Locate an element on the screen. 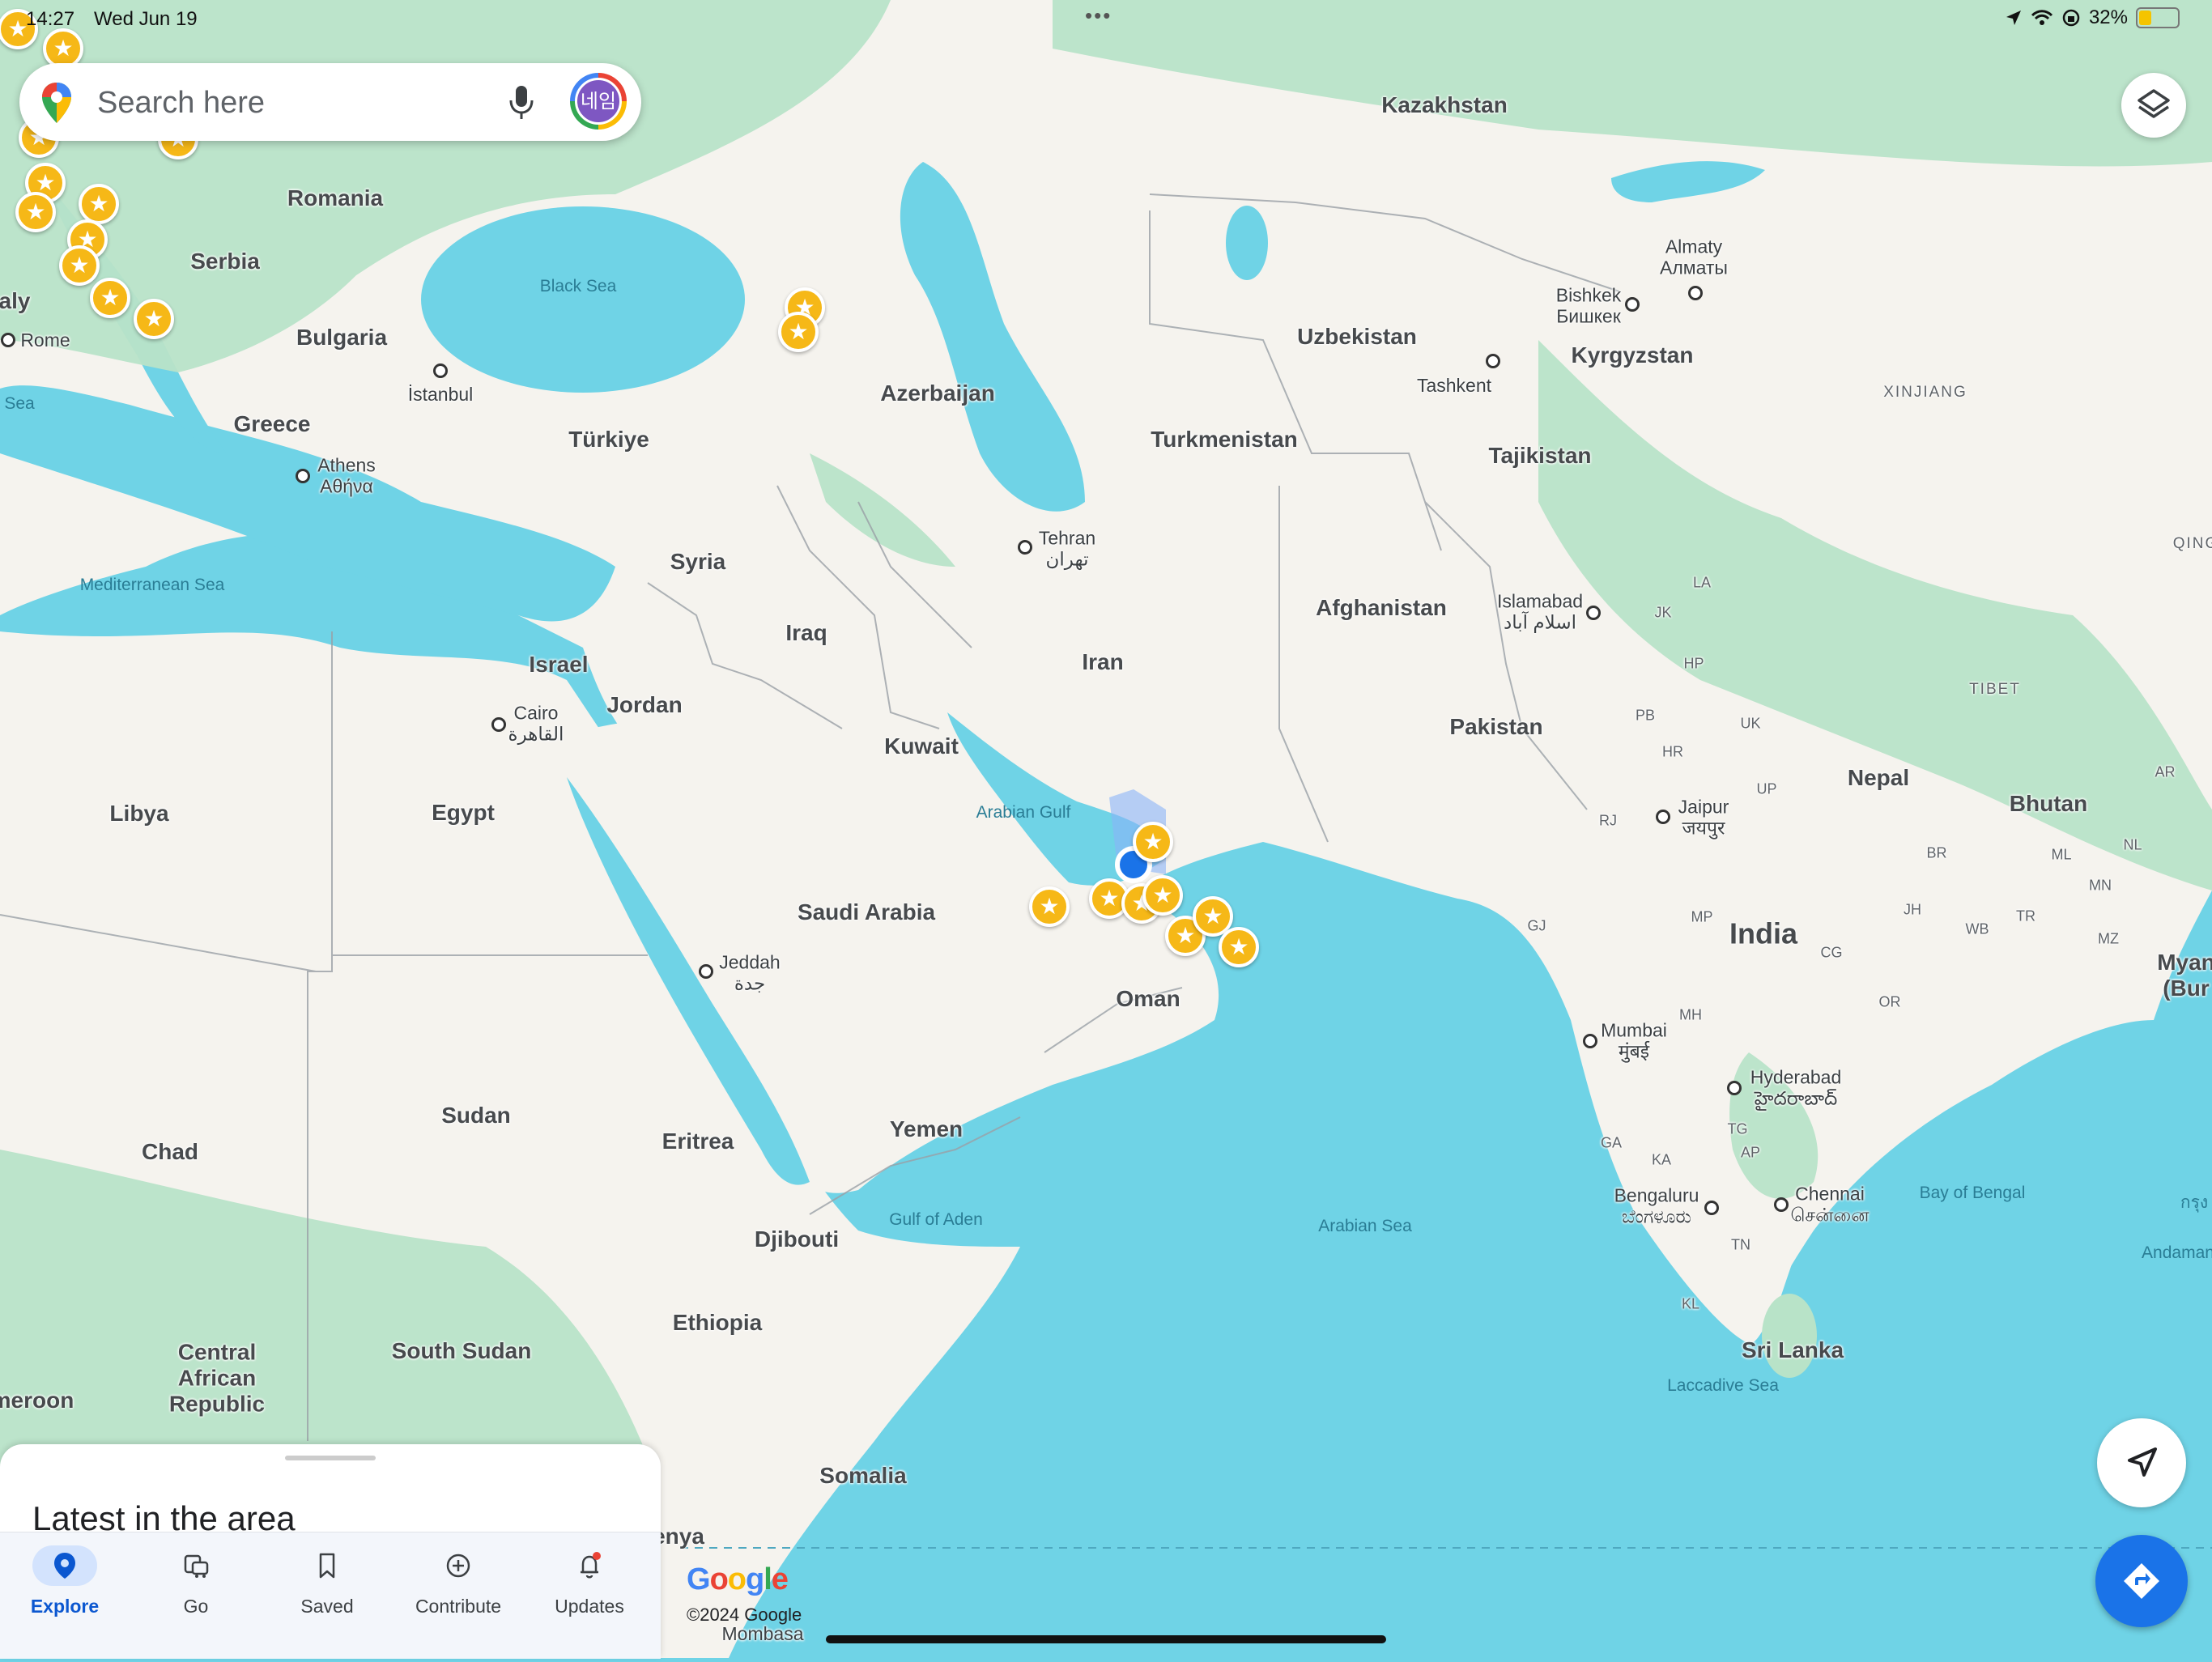  state-code-label: TN is located at coordinates (1741, 1244).